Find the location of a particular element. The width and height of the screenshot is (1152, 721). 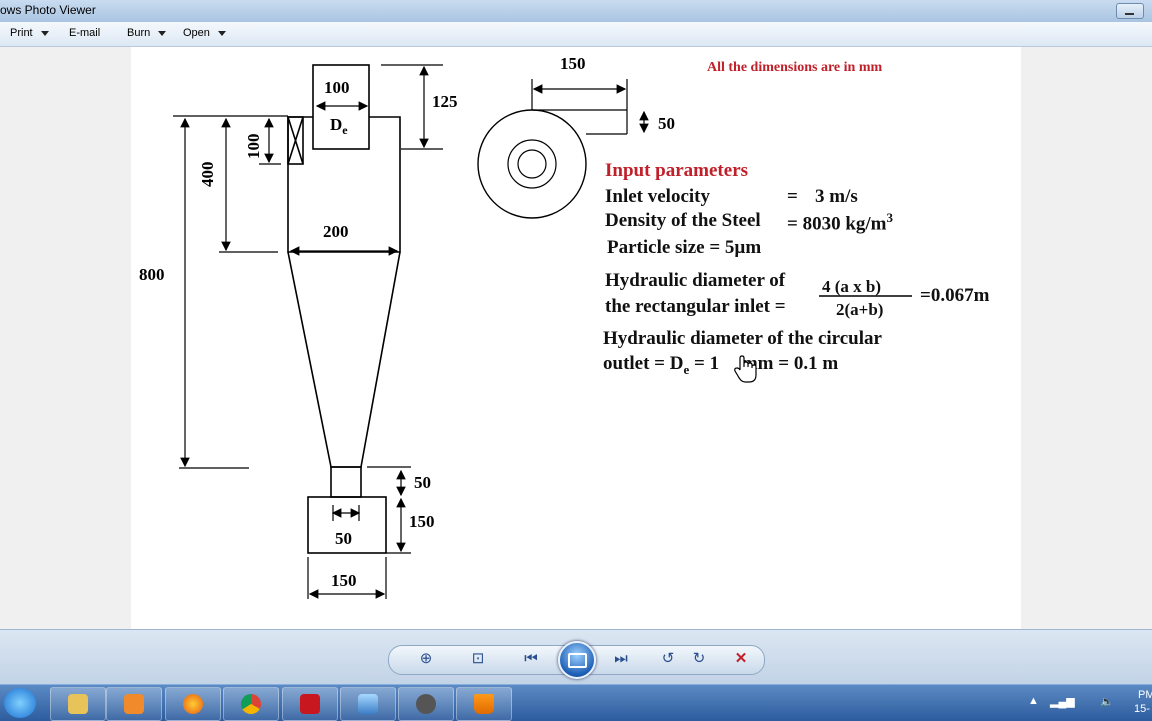

email-menu: E-mail is located at coordinates (84, 33).